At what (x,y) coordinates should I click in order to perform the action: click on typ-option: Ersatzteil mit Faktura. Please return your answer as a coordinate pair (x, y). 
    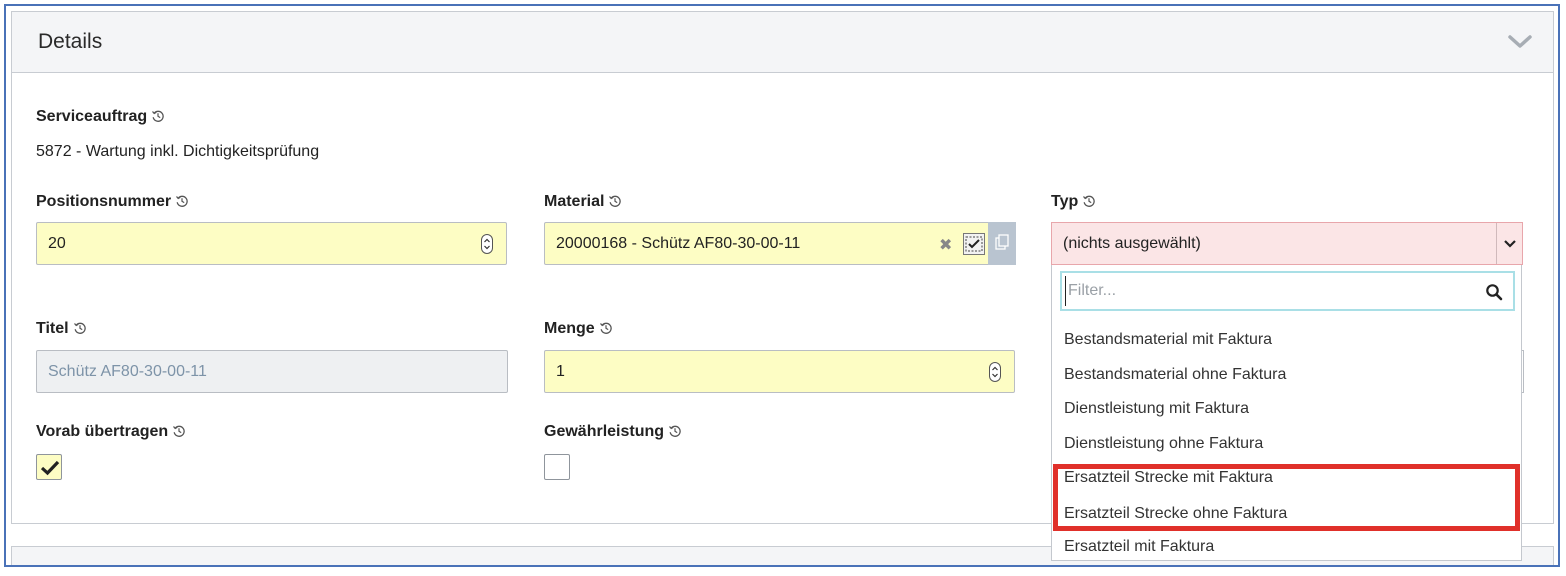
    Looking at the image, I should click on (1139, 547).